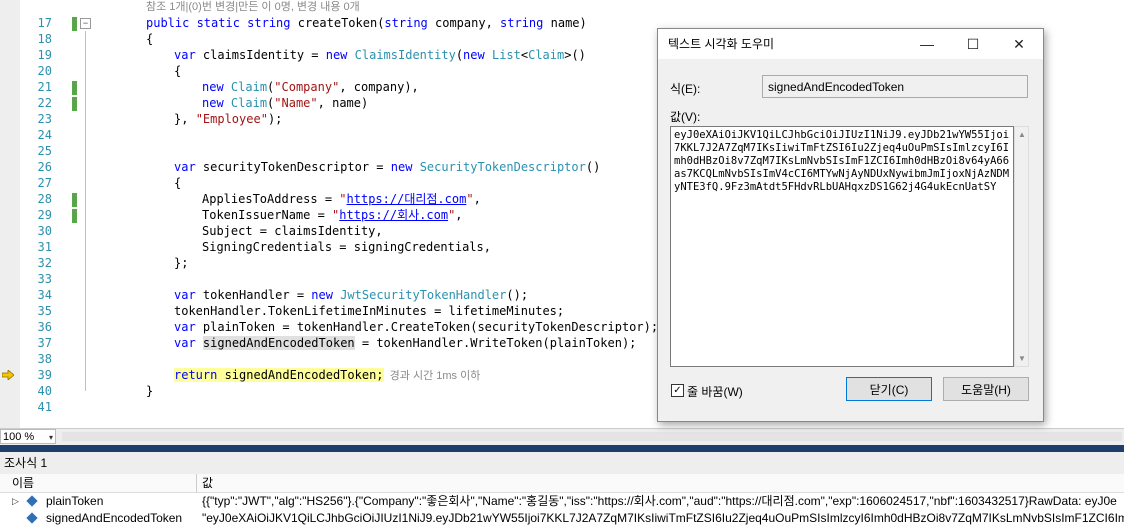 The width and height of the screenshot is (1124, 528). I want to click on code-line-29: TokenIssuerName = "https://회사.com",, so click(332, 215).